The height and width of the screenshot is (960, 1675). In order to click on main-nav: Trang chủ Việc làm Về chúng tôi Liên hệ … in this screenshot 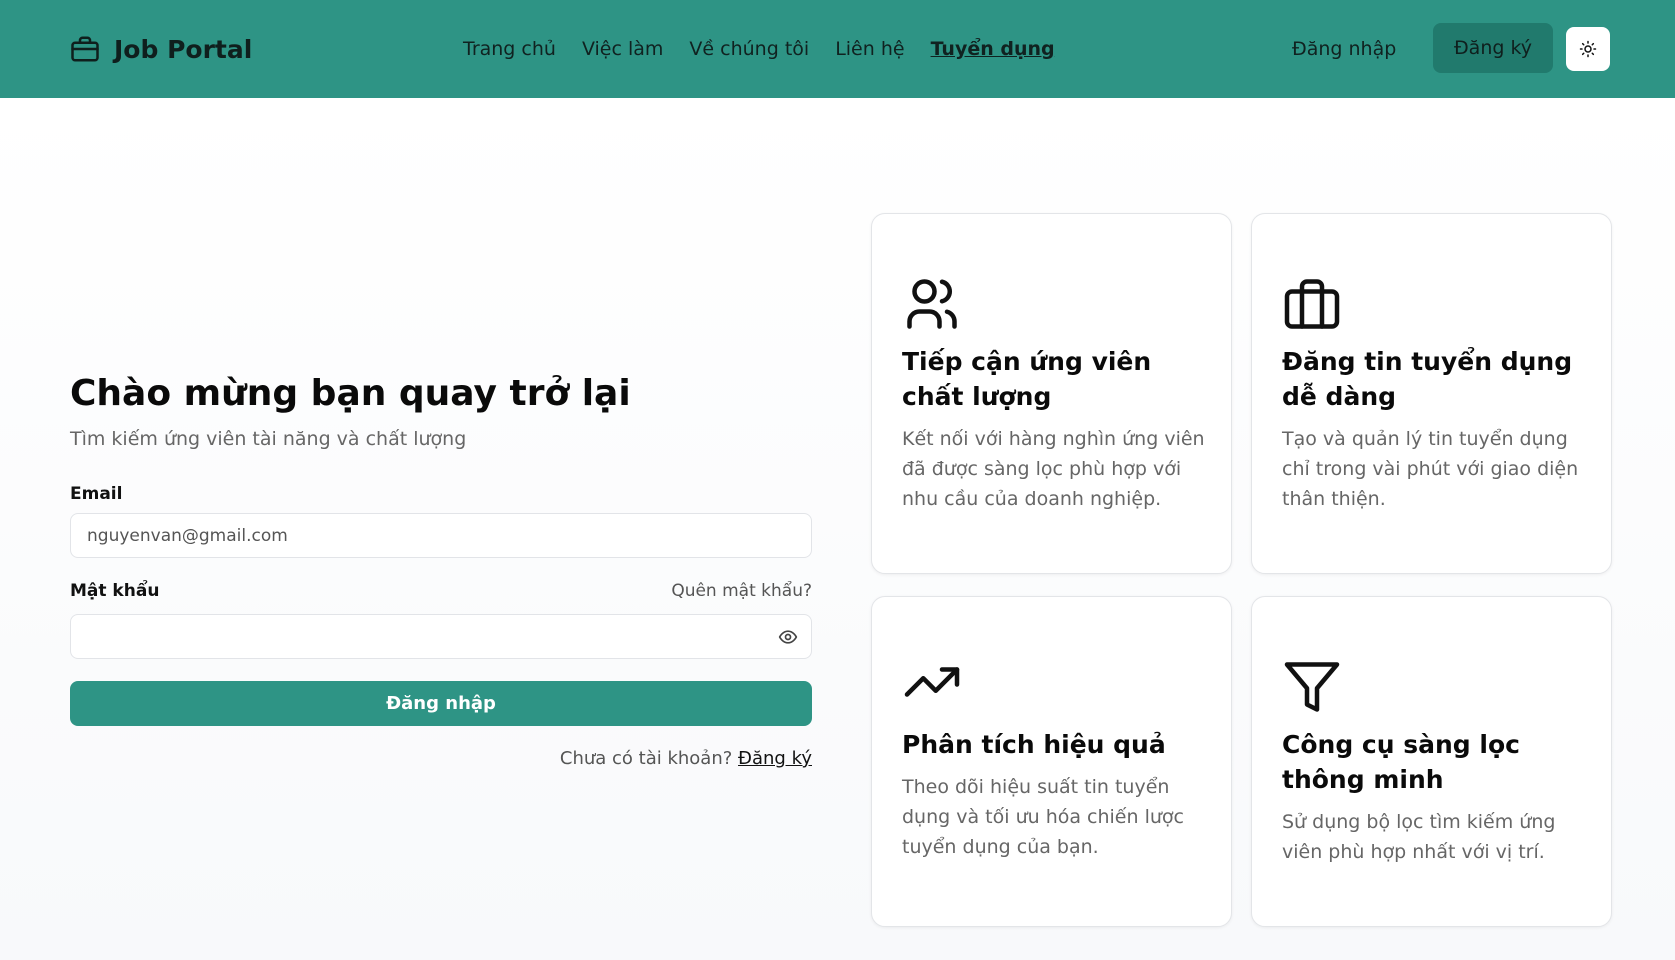, I will do `click(759, 49)`.